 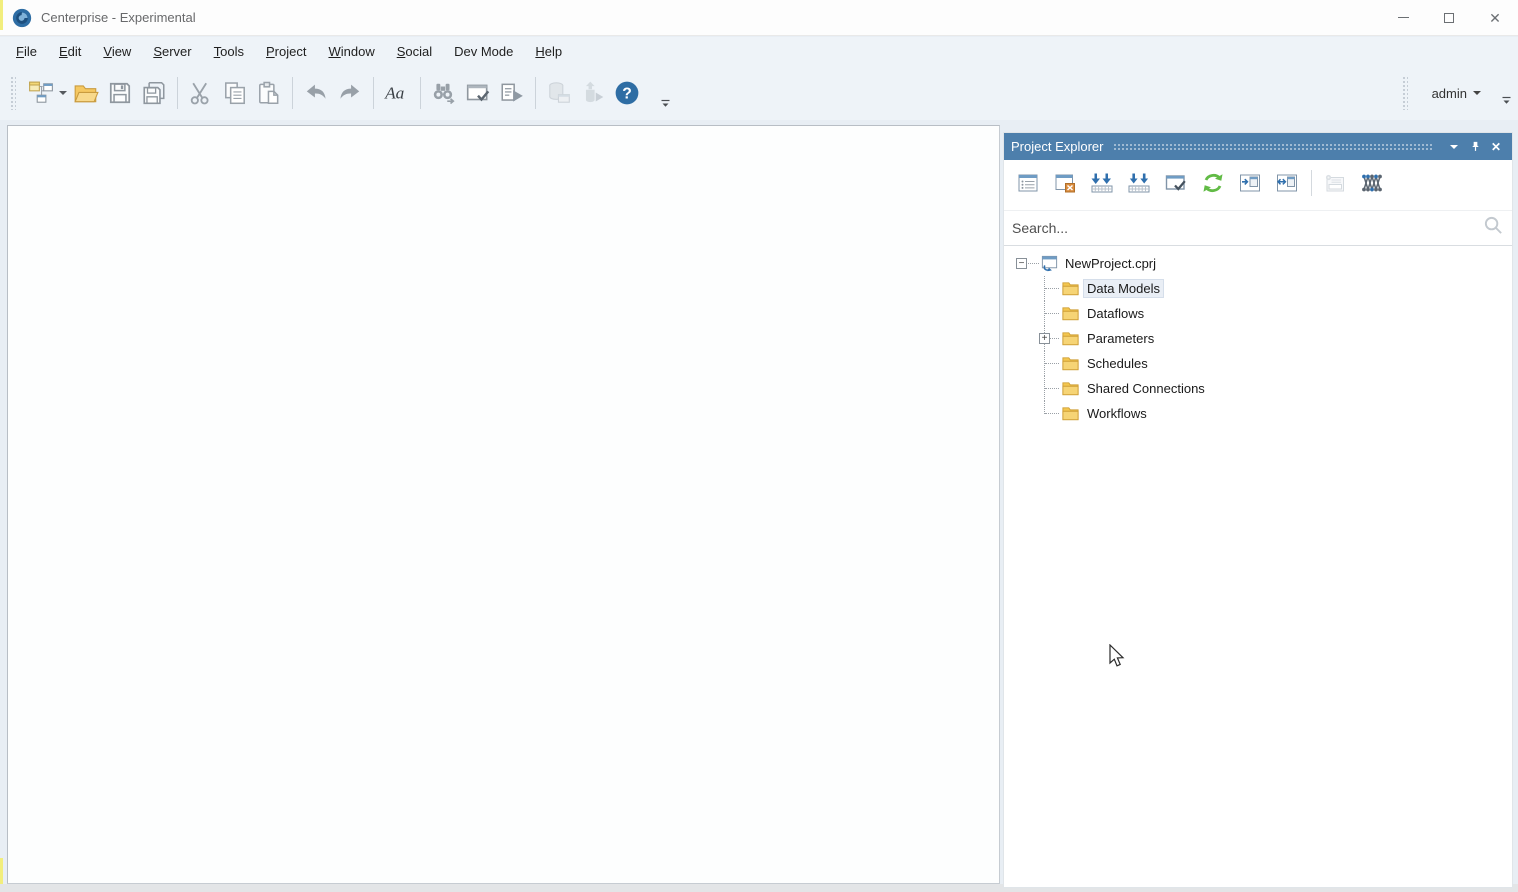 I want to click on menu-item-server: Server, so click(x=172, y=51).